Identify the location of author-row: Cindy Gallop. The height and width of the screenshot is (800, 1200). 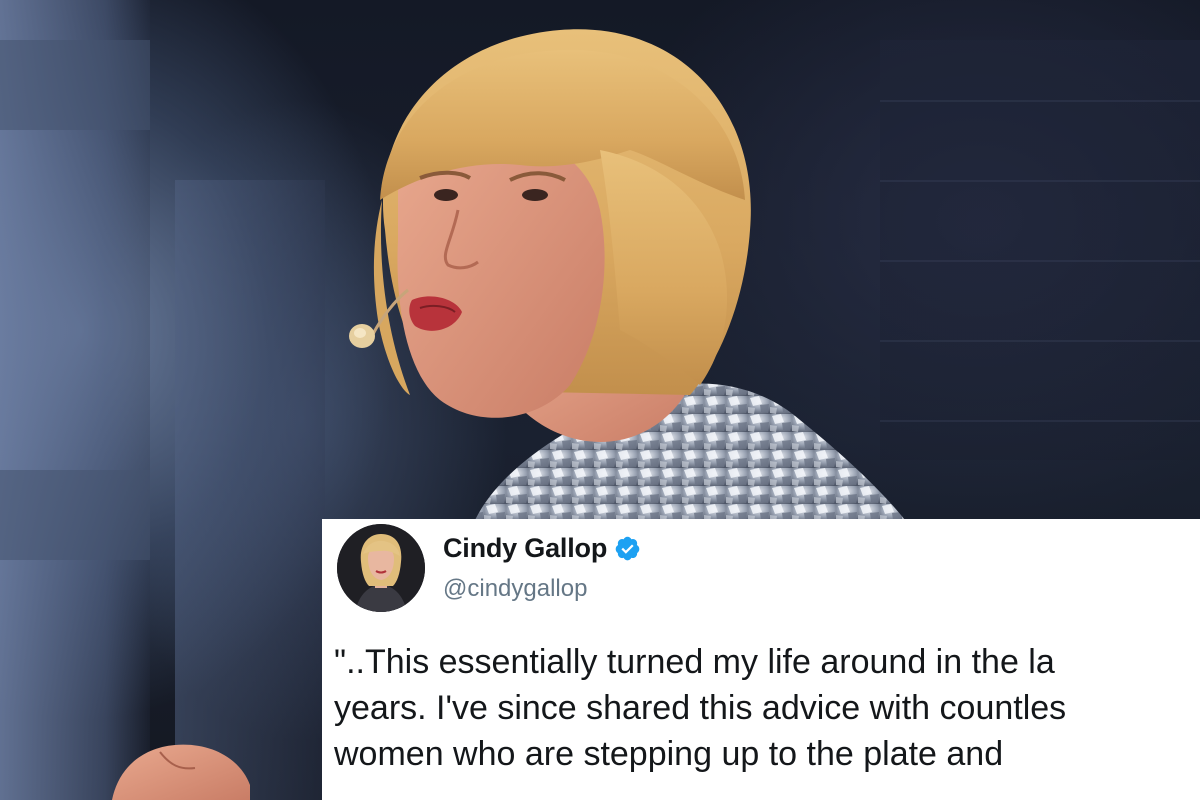
(542, 548).